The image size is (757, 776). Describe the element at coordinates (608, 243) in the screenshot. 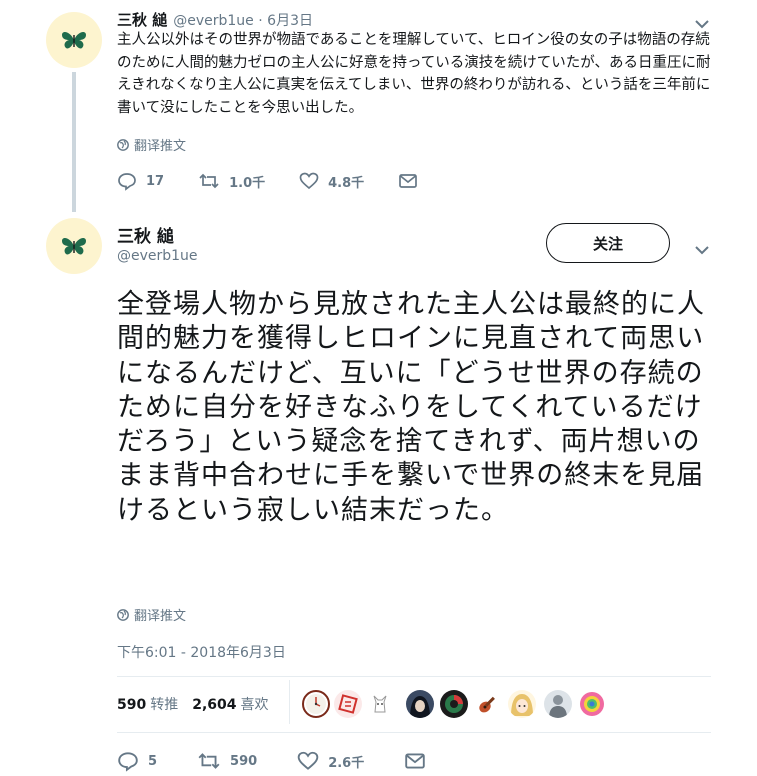

I see `follow-button: 关注` at that location.